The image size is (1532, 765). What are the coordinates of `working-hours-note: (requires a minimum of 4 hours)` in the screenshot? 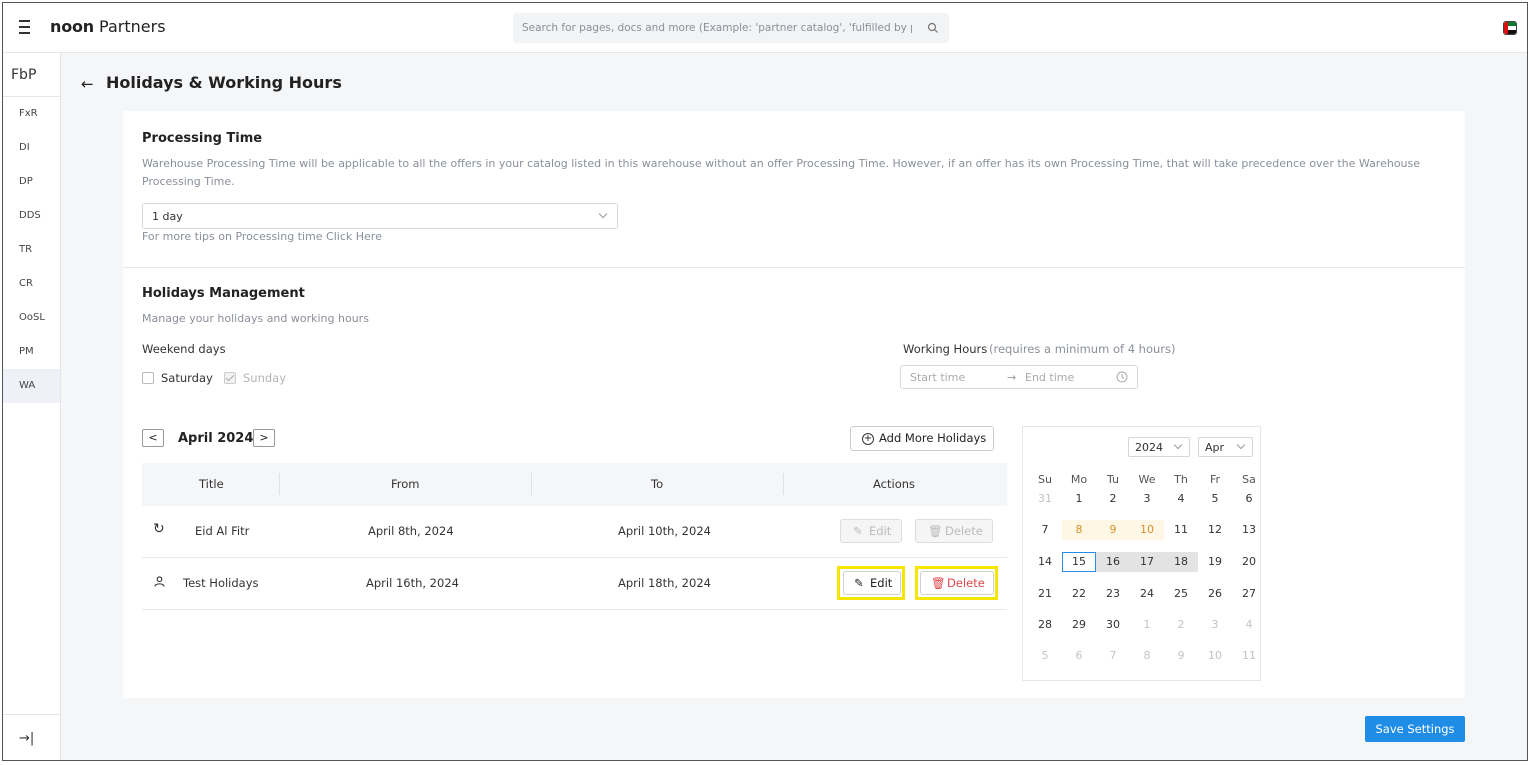 It's located at (1082, 349).